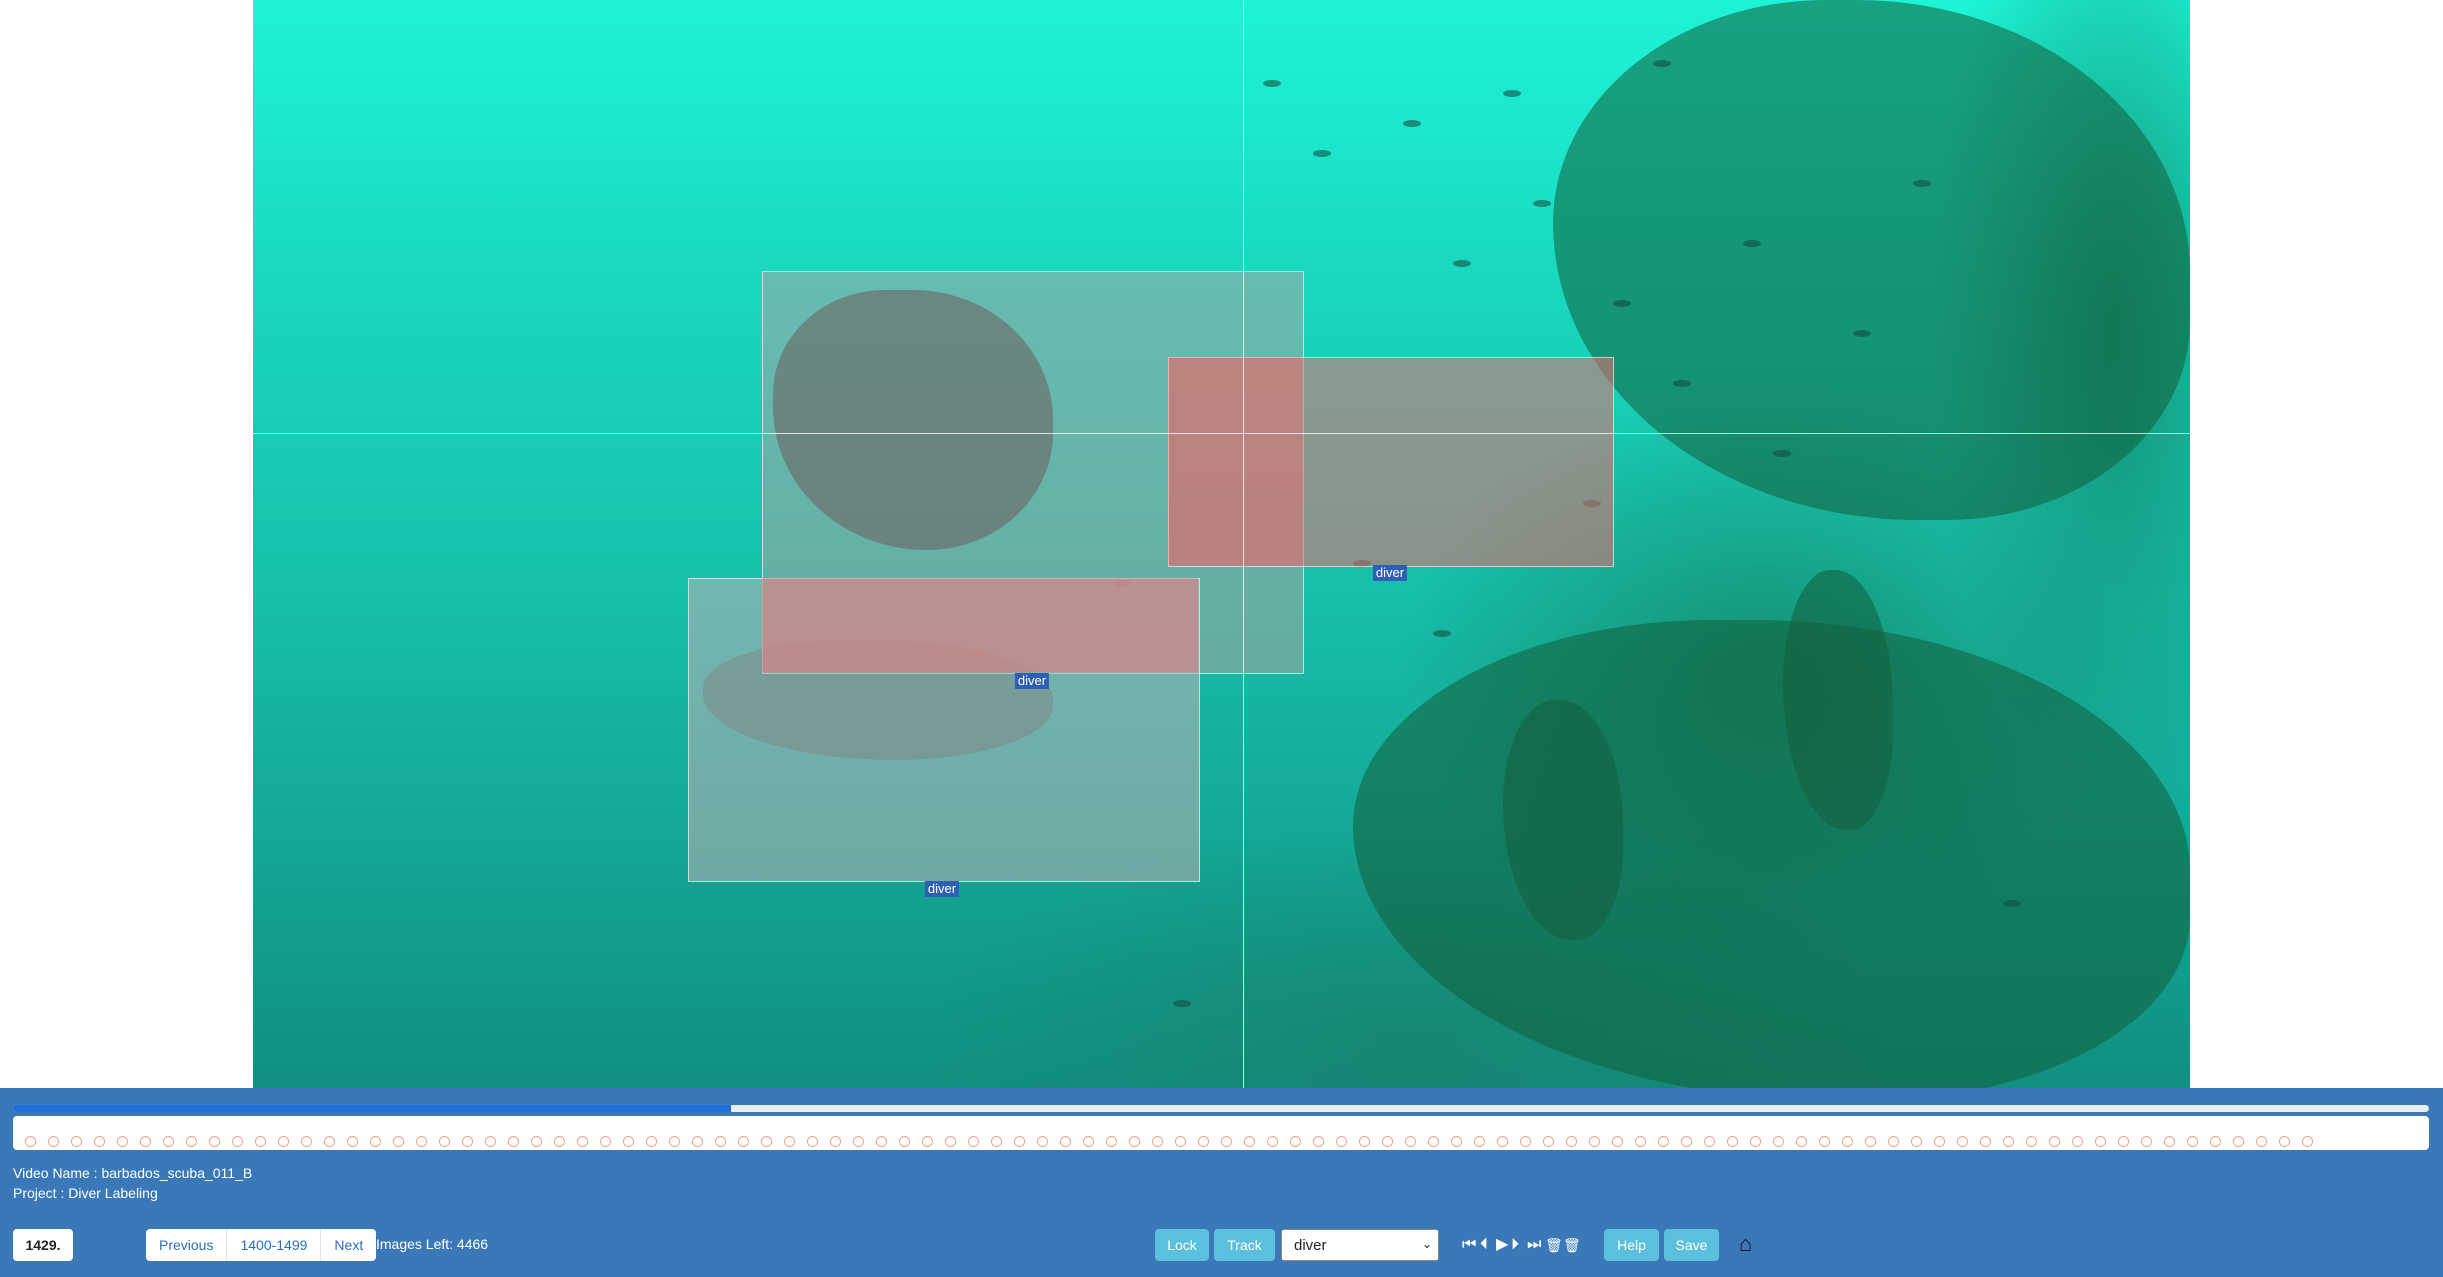 The width and height of the screenshot is (2443, 1277). I want to click on save-button: Save, so click(1691, 1245).